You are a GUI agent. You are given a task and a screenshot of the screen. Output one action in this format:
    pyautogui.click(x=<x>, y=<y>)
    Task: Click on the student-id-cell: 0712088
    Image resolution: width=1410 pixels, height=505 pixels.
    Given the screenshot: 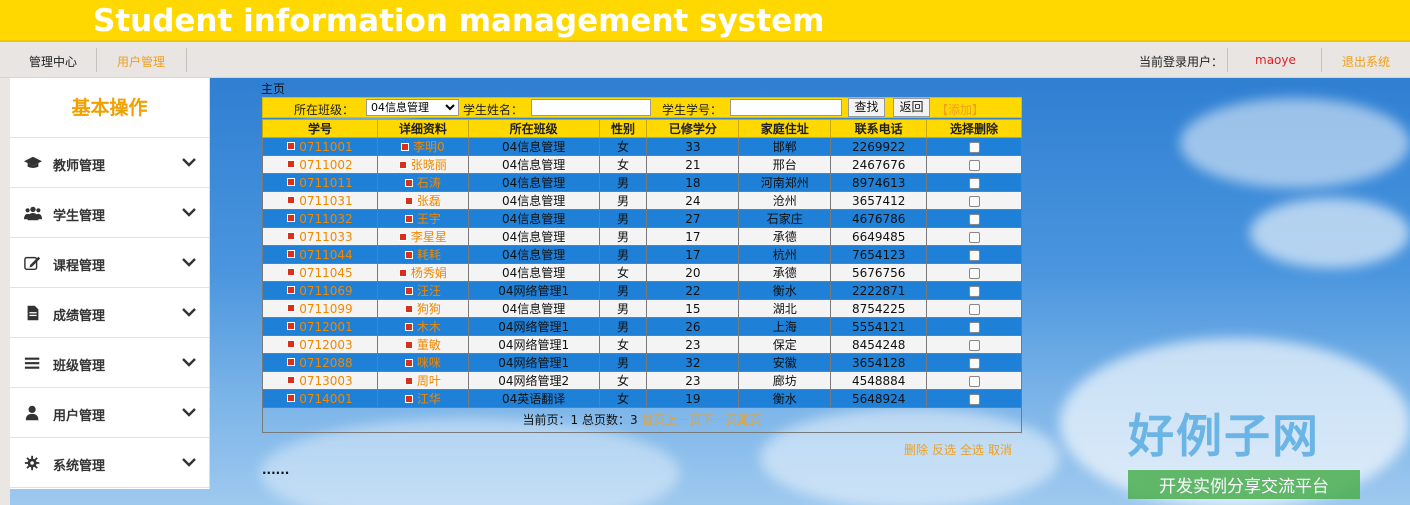 What is the action you would take?
    pyautogui.click(x=320, y=362)
    